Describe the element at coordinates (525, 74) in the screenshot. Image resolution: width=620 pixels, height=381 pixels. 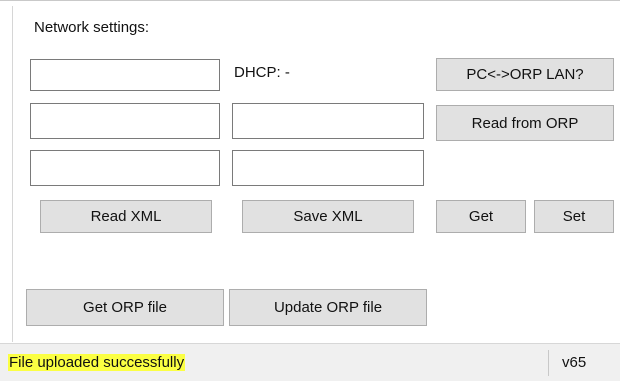
I see `pc-orp-lan-button: PC<->ORP LAN?` at that location.